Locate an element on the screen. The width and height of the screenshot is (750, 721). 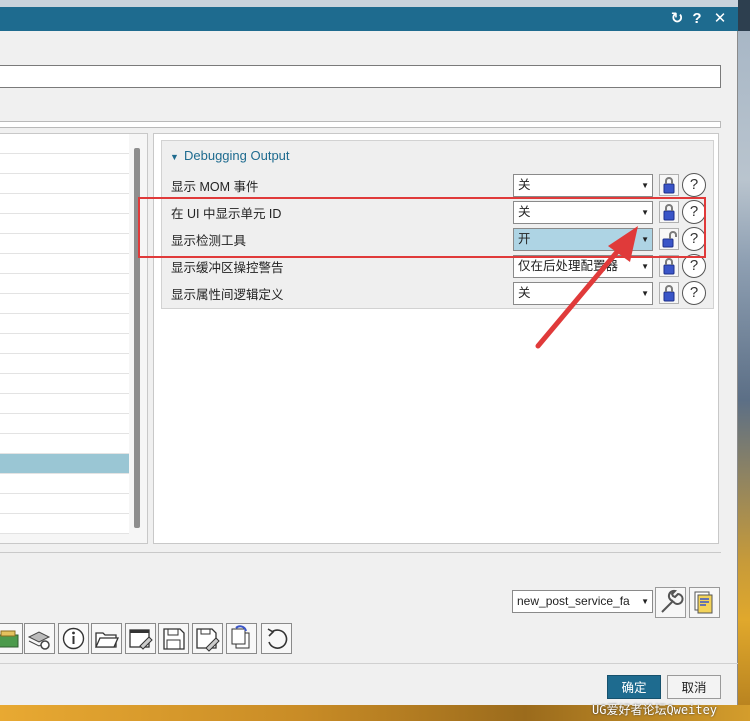
row-label-mom-events: 显示 MOM 事件 is located at coordinates (215, 187).